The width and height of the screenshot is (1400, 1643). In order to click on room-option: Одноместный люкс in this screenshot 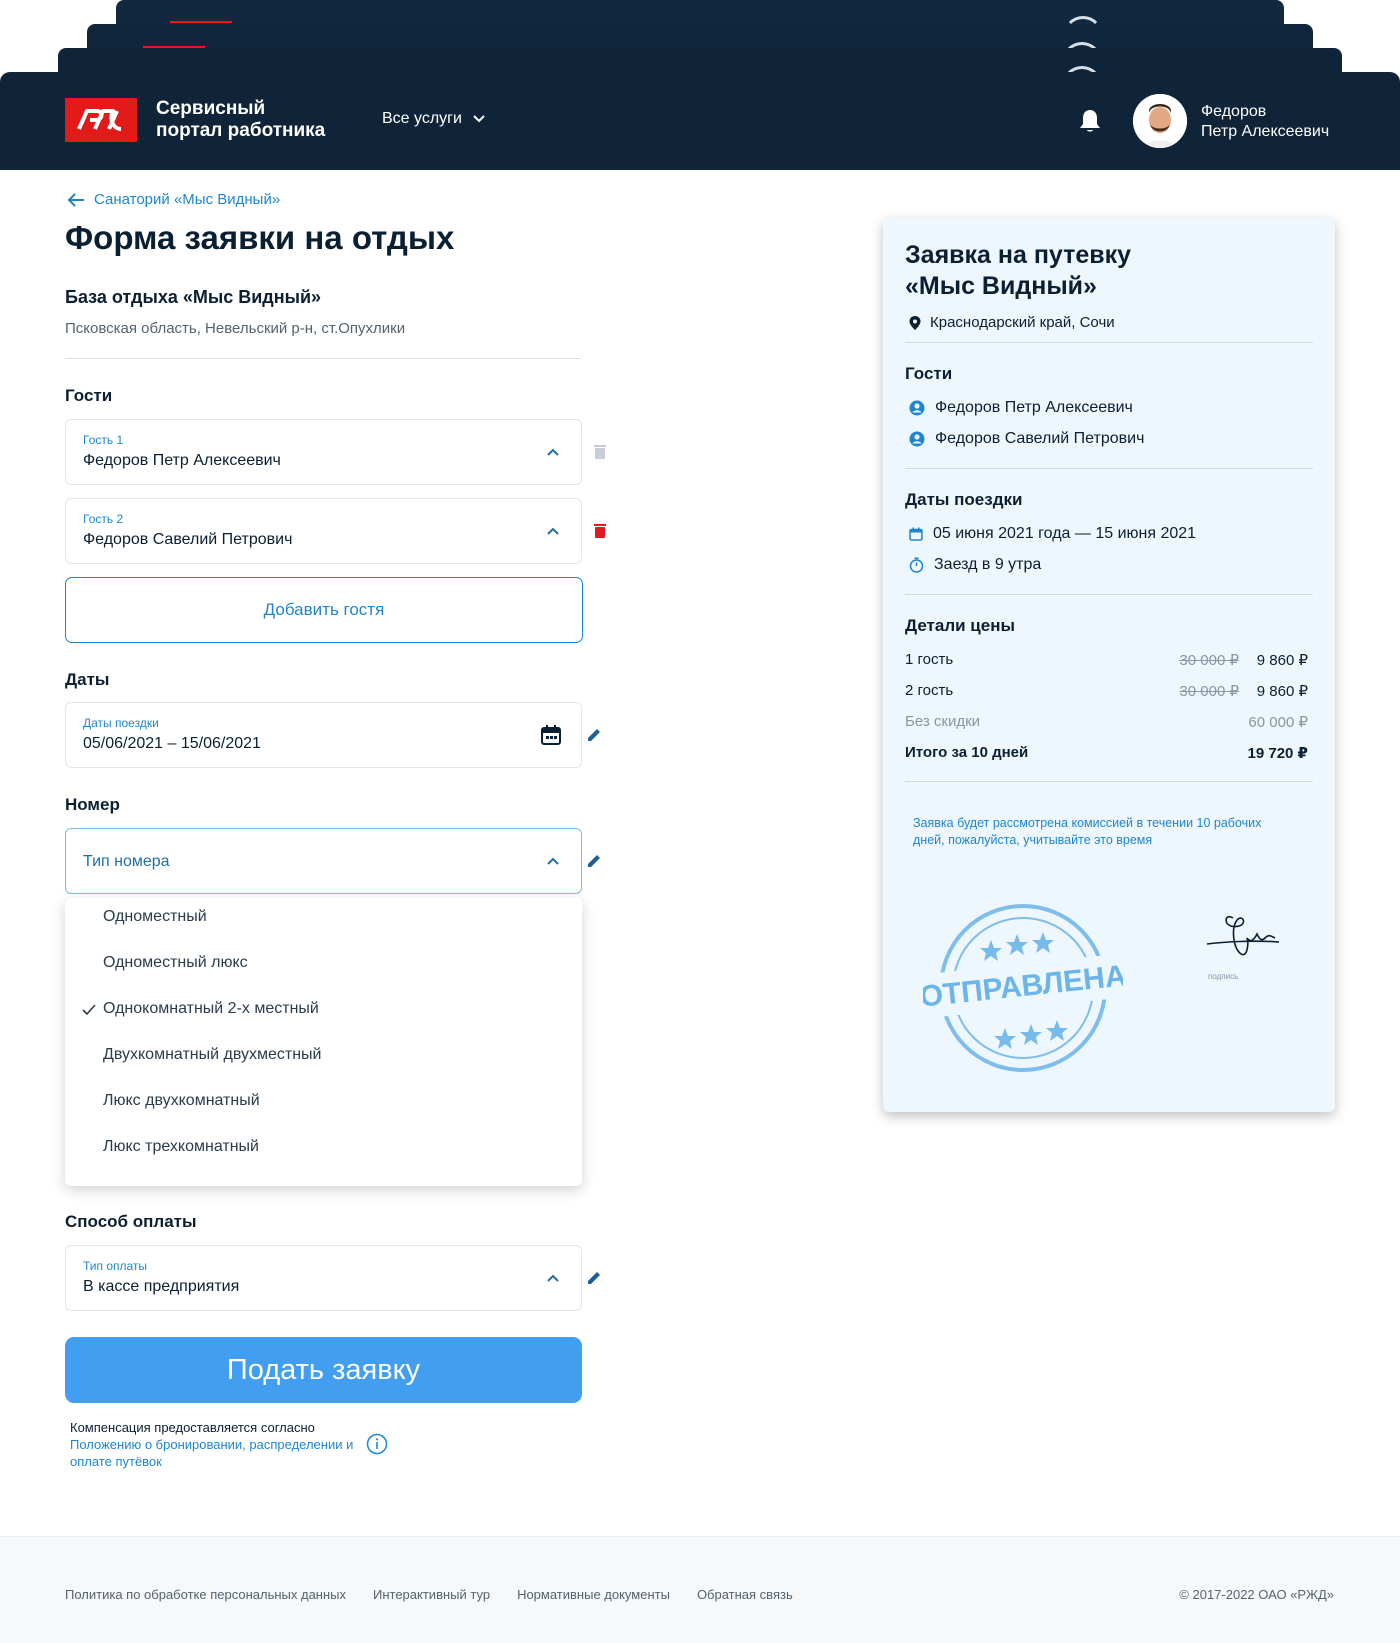, I will do `click(323, 964)`.